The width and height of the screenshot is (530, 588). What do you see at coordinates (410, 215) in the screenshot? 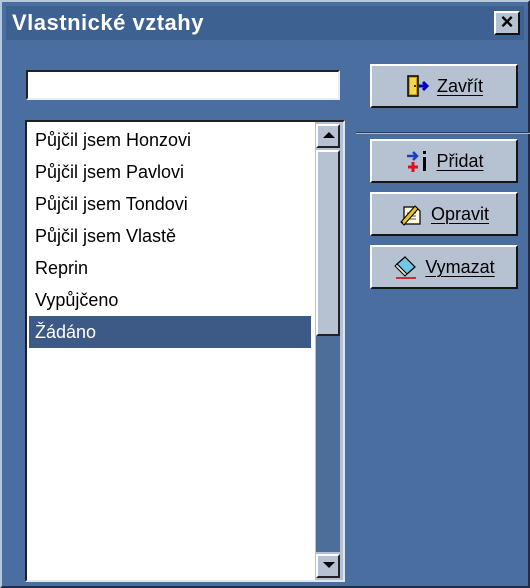
I see `edit-document-icon` at bounding box center [410, 215].